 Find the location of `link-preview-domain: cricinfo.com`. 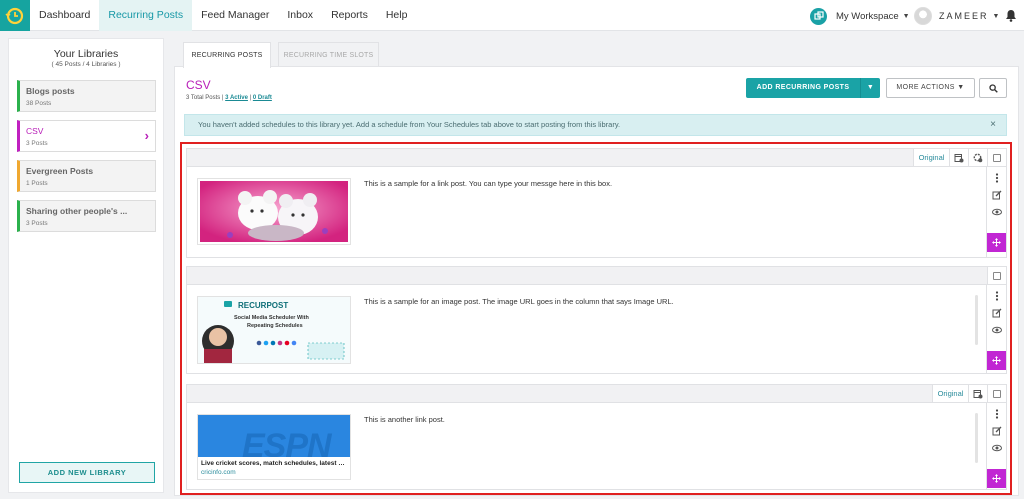

link-preview-domain: cricinfo.com is located at coordinates (218, 472).